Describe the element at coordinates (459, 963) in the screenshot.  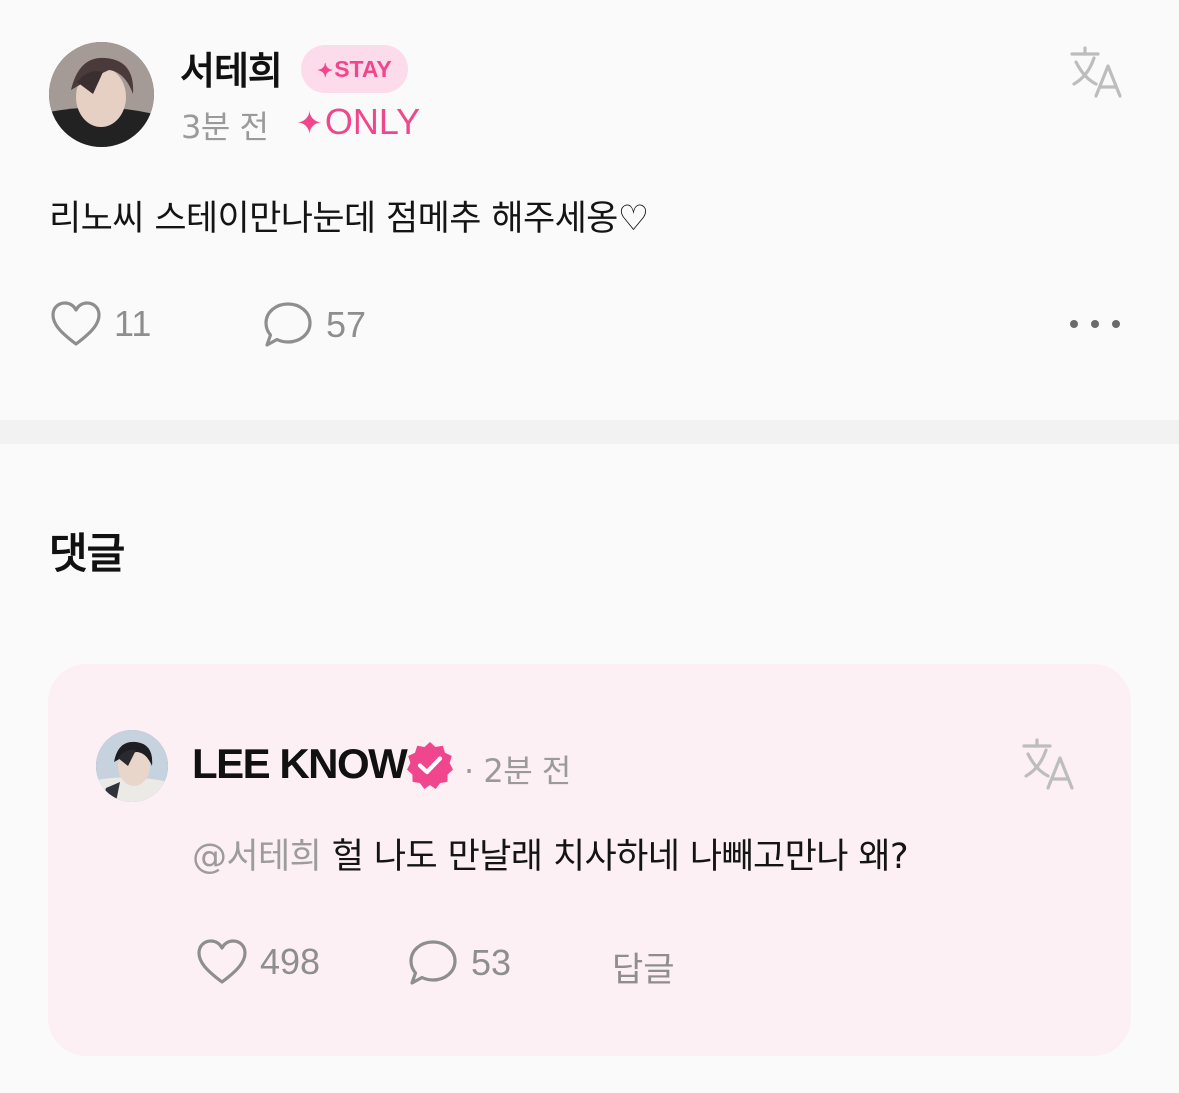
I see `comment-button: 53` at that location.